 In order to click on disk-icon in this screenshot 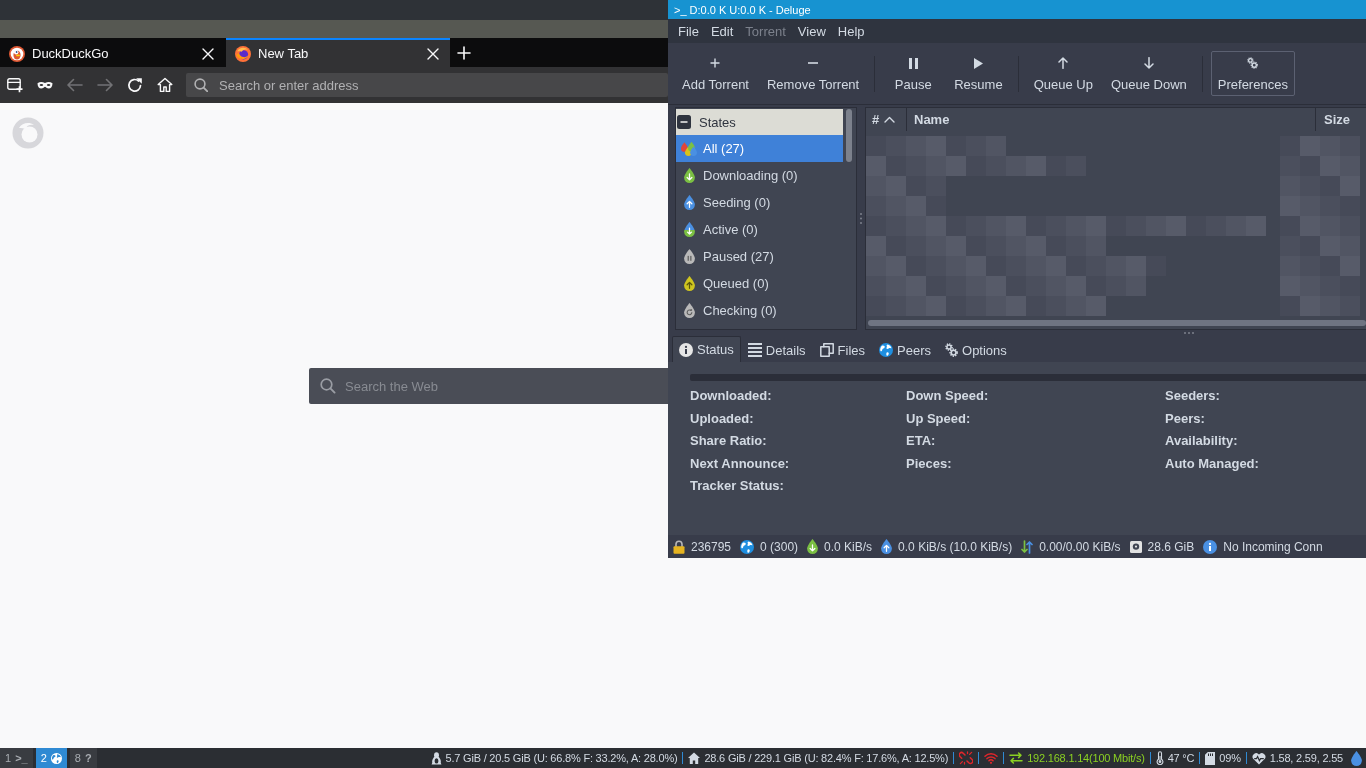, I will do `click(1135, 546)`.